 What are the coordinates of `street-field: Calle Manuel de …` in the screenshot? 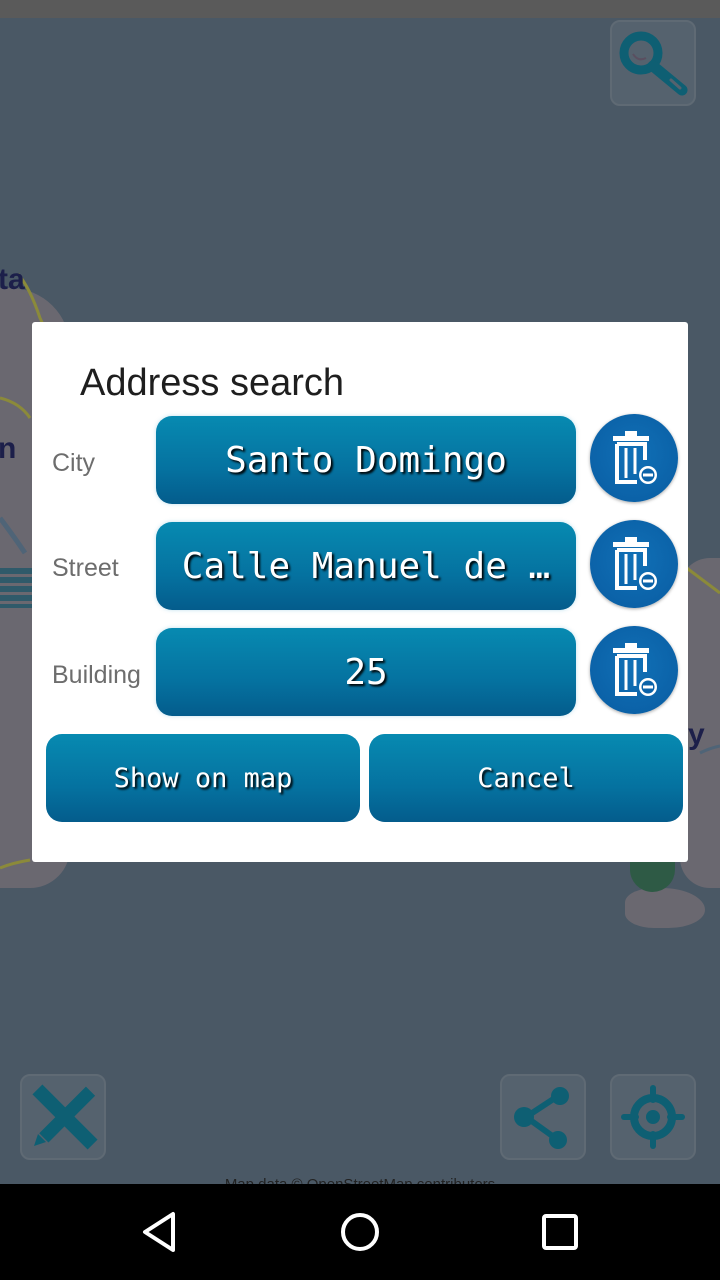 It's located at (366, 566).